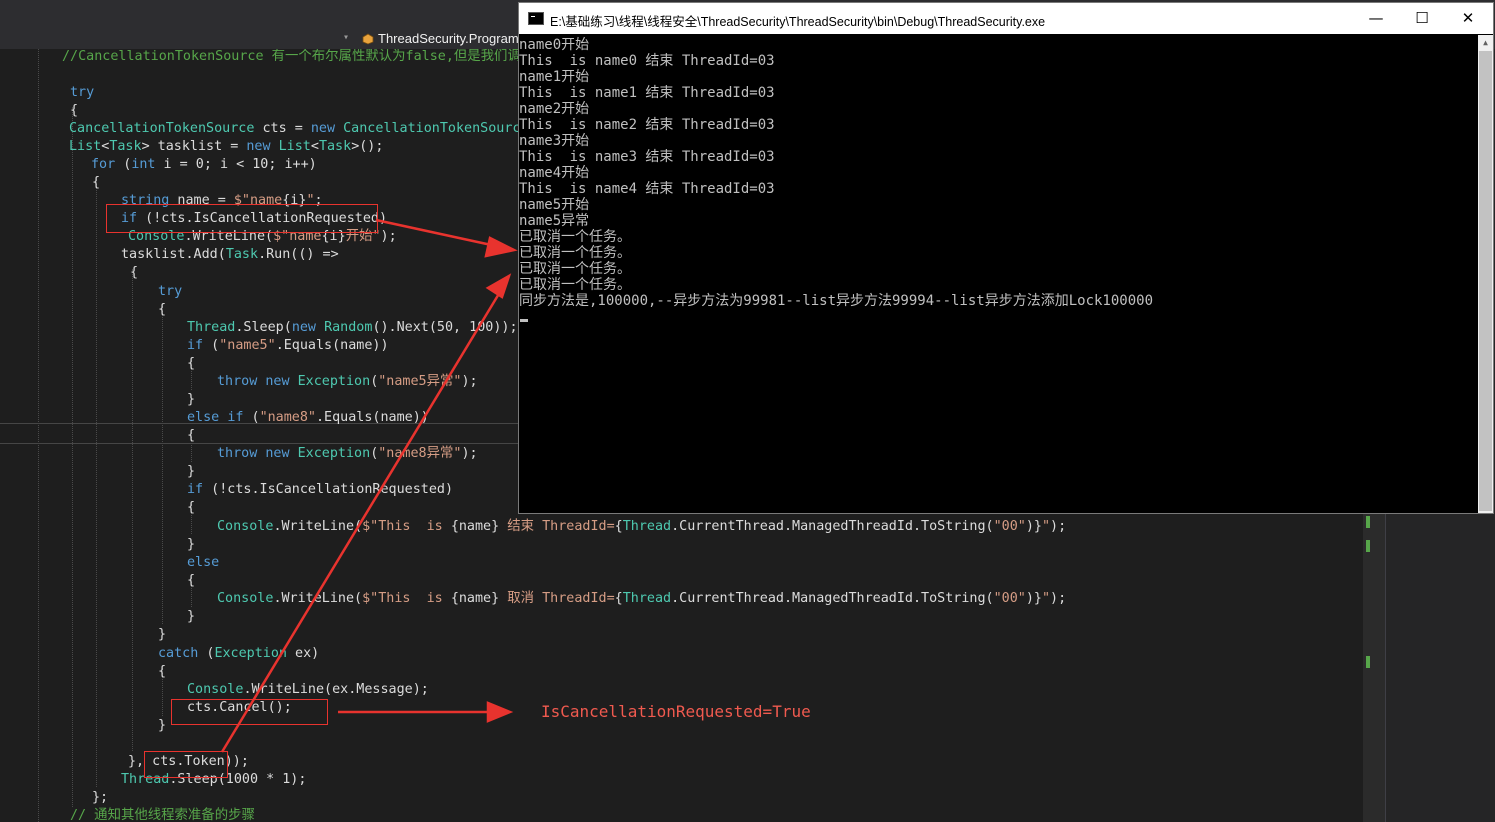  Describe the element at coordinates (420, 453) in the screenshot. I see `code-token: "name8异常"` at that location.